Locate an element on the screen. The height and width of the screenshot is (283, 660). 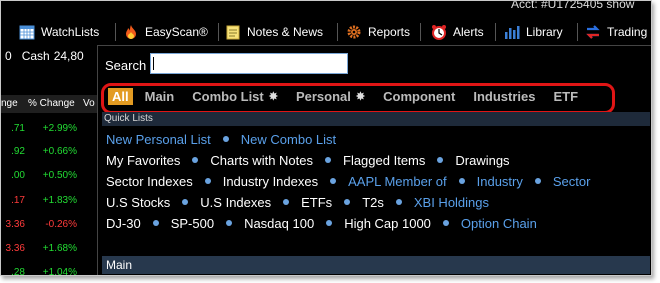
notepad-icon is located at coordinates (233, 32).